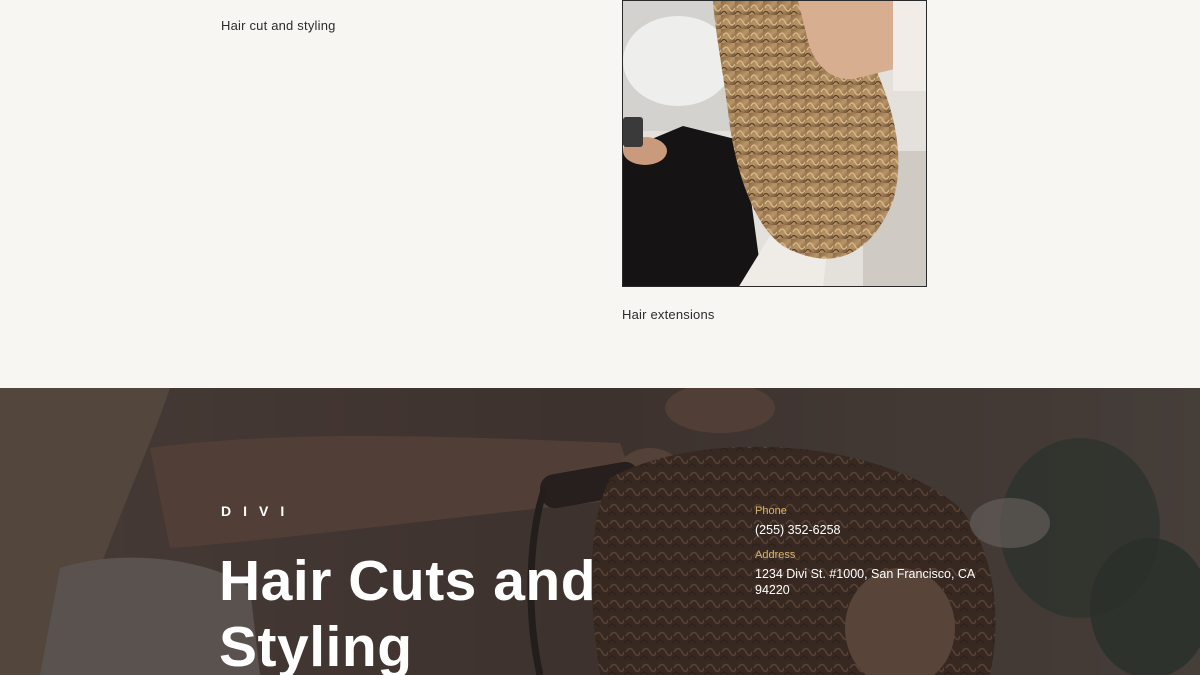 The image size is (1200, 675). Describe the element at coordinates (775, 555) in the screenshot. I see `address-label: Address` at that location.